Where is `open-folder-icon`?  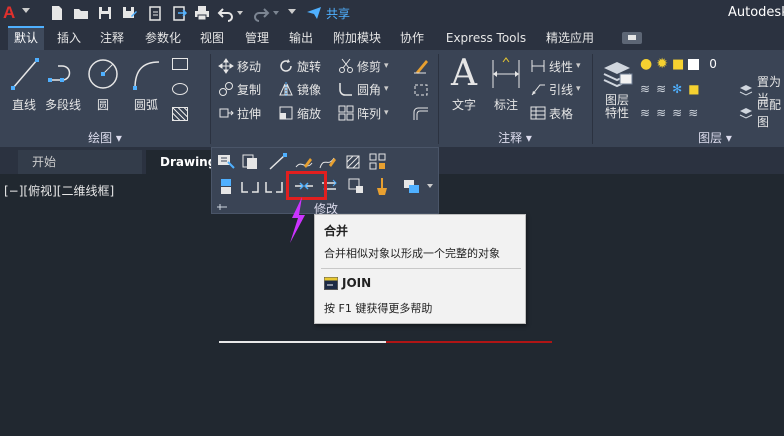 open-folder-icon is located at coordinates (81, 13).